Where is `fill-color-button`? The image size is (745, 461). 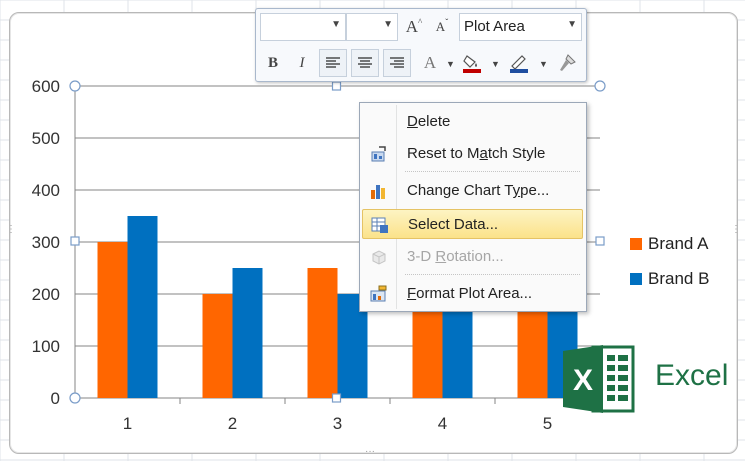 fill-color-button is located at coordinates (472, 63).